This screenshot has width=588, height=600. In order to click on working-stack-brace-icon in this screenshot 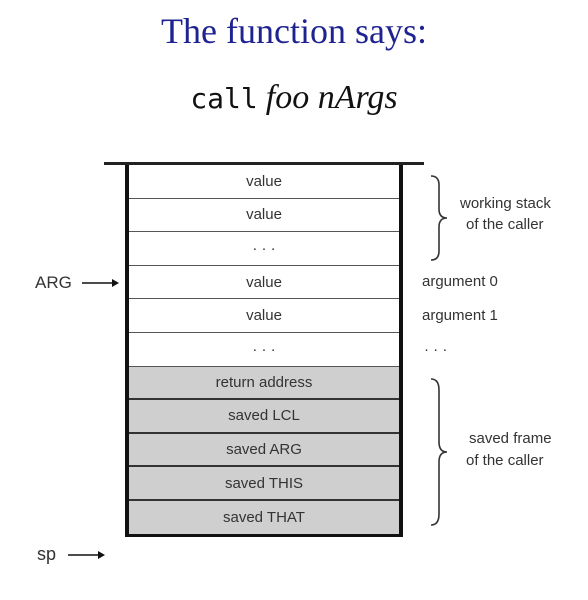, I will do `click(439, 218)`.